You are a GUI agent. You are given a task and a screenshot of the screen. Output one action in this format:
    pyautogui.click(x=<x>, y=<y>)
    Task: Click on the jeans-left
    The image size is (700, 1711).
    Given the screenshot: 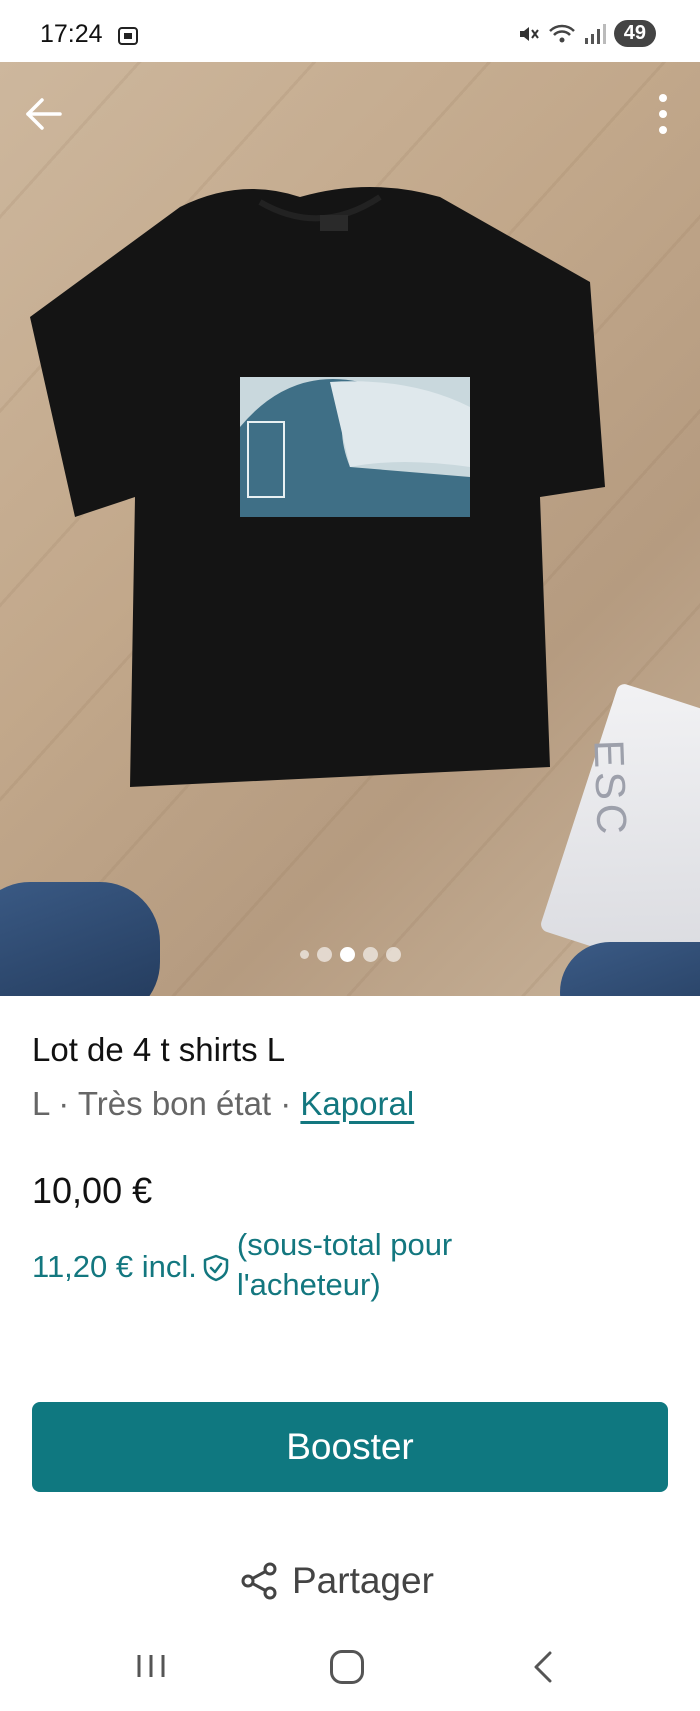 What is the action you would take?
    pyautogui.click(x=80, y=939)
    